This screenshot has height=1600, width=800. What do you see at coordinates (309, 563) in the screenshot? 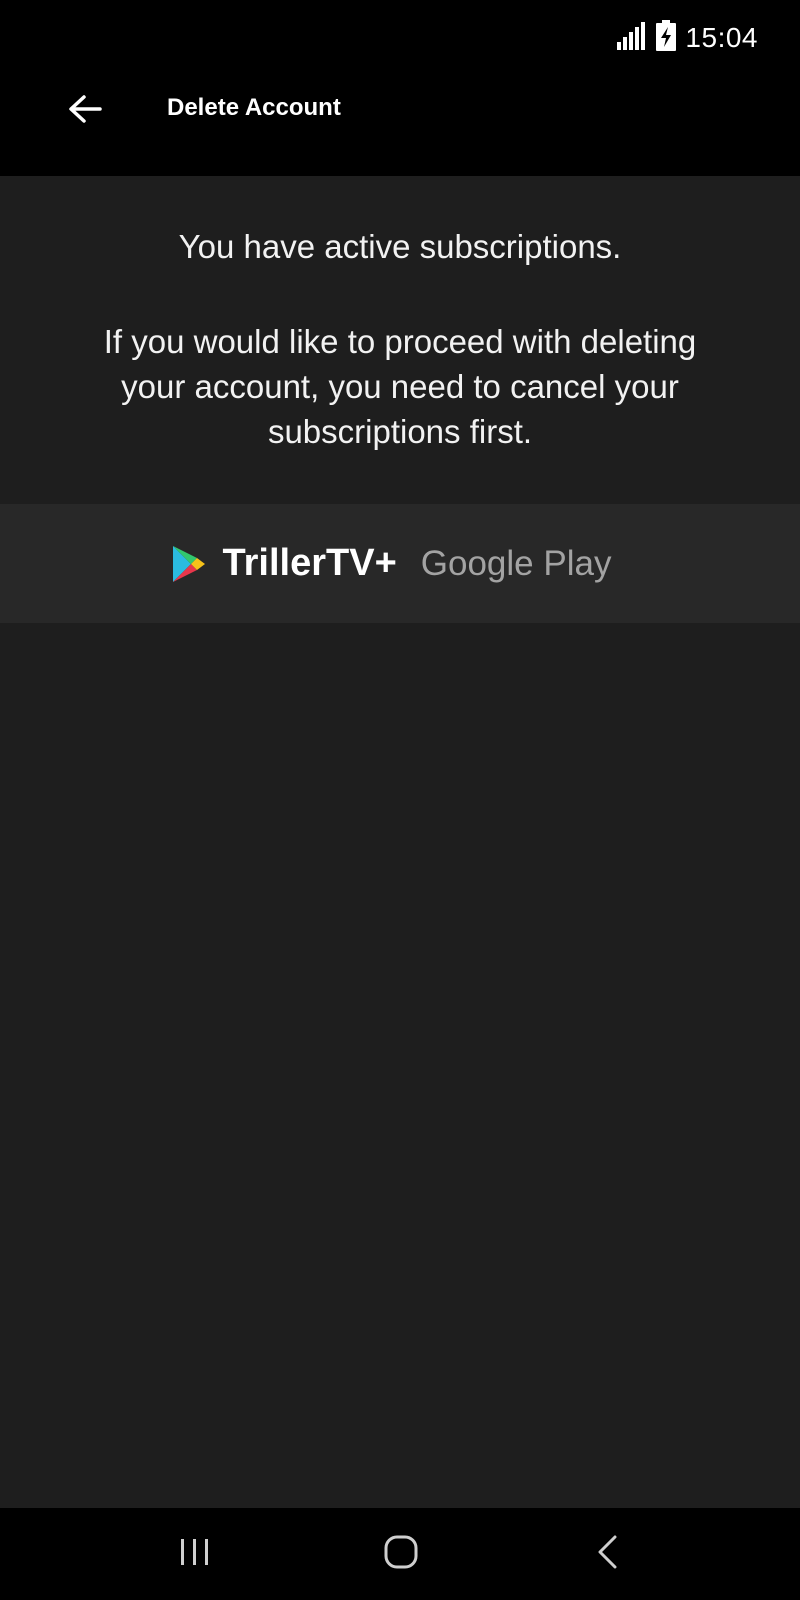
I see `subscription-name: TrillerTV+` at bounding box center [309, 563].